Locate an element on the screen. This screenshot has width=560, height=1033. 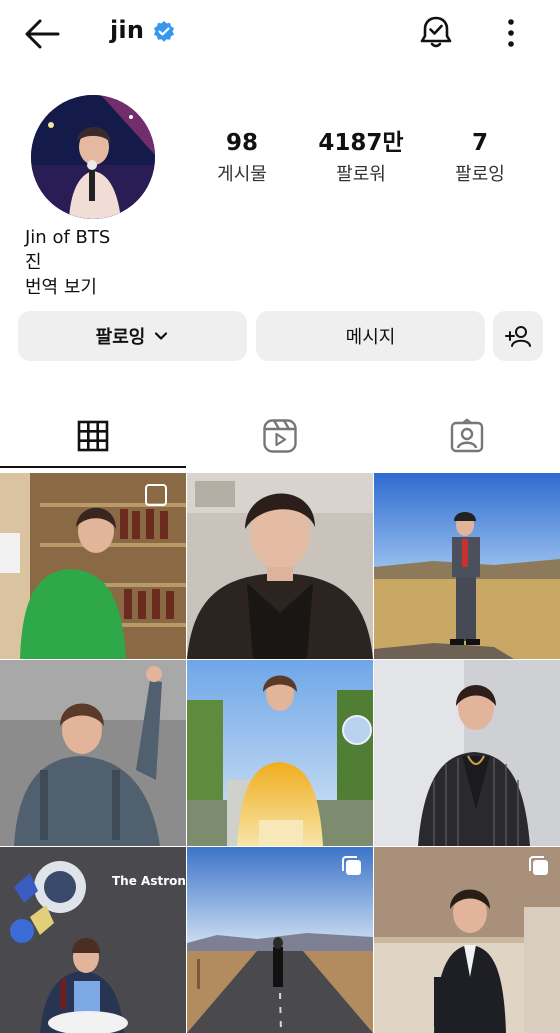
post-caption-text: The Astronaut is located at coordinates (149, 881).